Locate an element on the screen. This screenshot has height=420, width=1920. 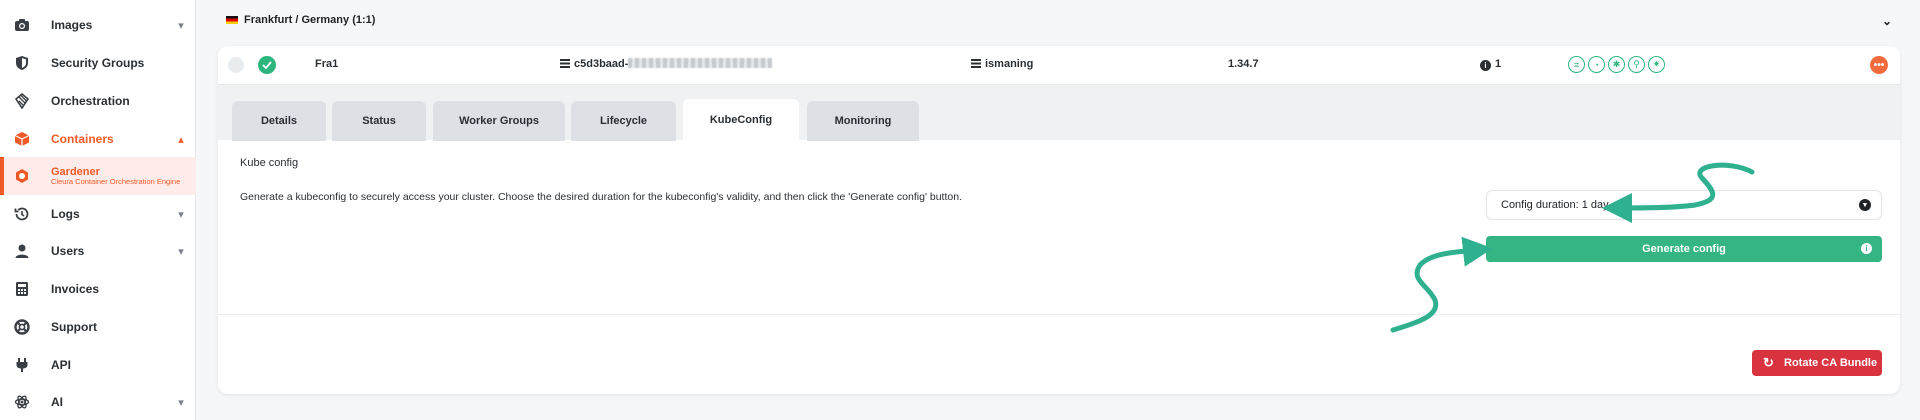
hierarchy-icon: ⚲ is located at coordinates (1636, 64).